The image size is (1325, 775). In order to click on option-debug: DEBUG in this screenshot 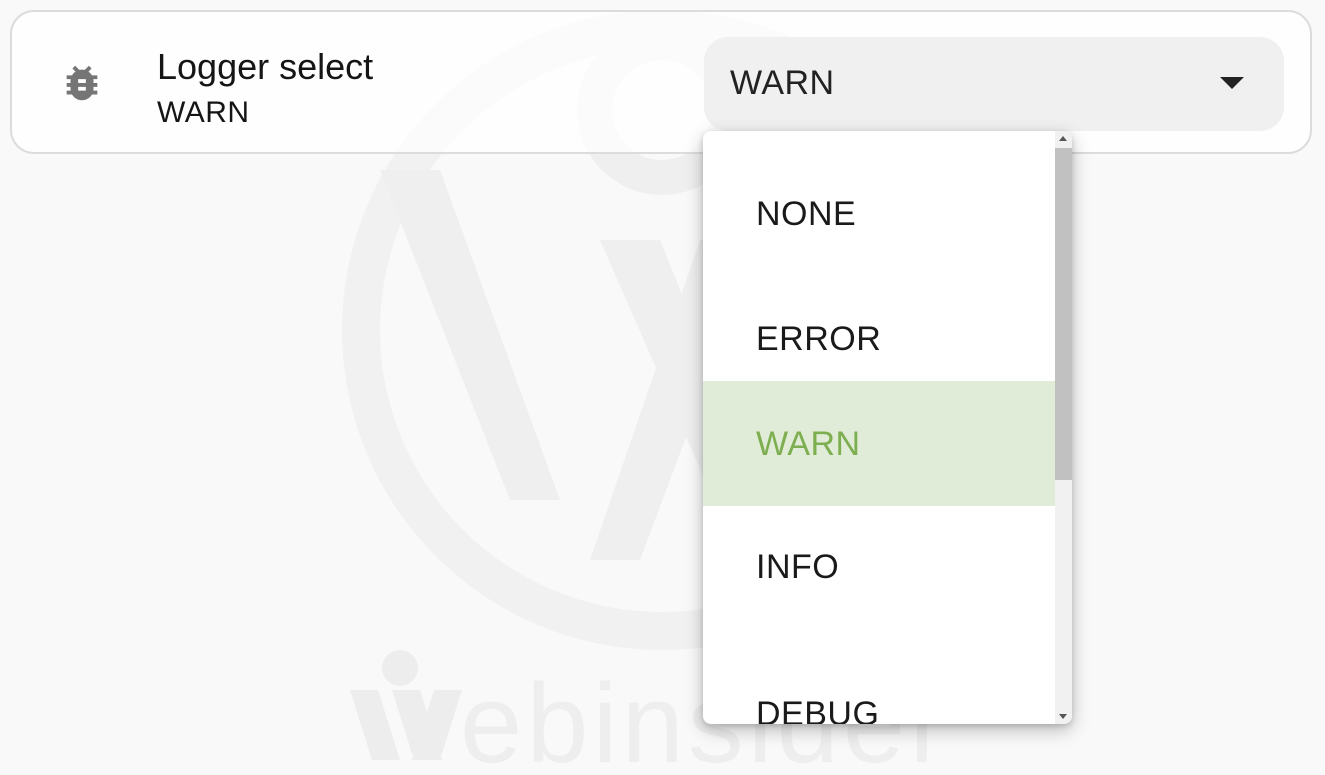, I will do `click(879, 696)`.